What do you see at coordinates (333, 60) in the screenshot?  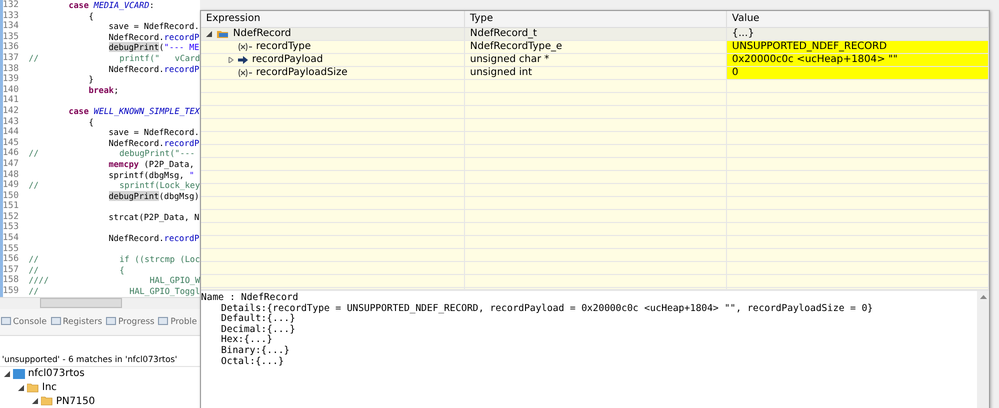 I see `expression-cell: recordPayload` at bounding box center [333, 60].